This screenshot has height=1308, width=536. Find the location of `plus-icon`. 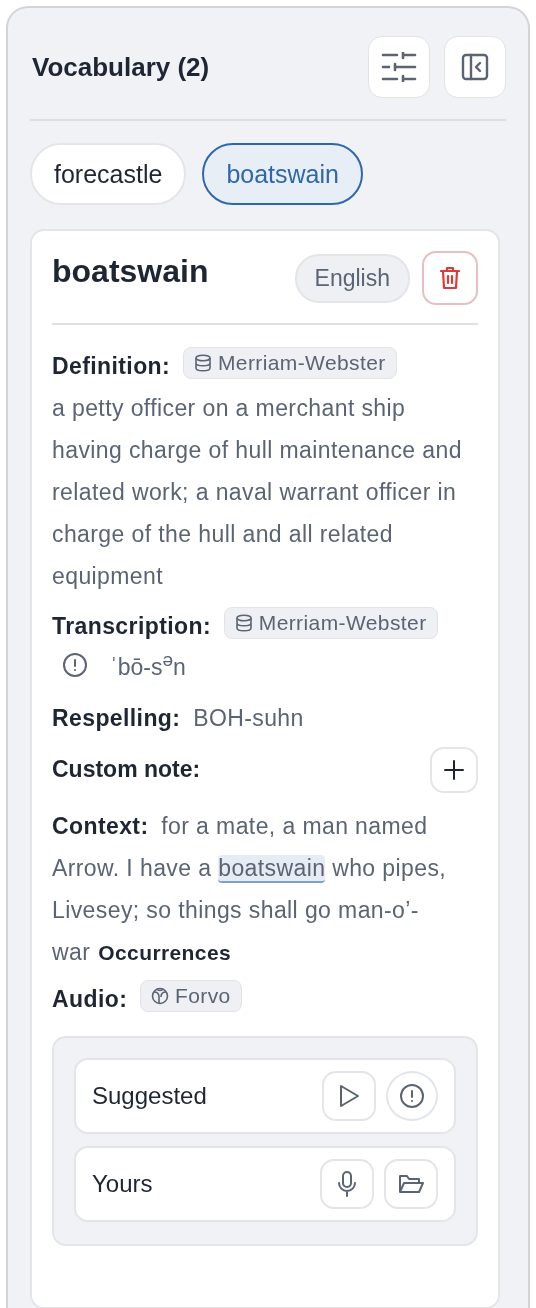

plus-icon is located at coordinates (454, 769).